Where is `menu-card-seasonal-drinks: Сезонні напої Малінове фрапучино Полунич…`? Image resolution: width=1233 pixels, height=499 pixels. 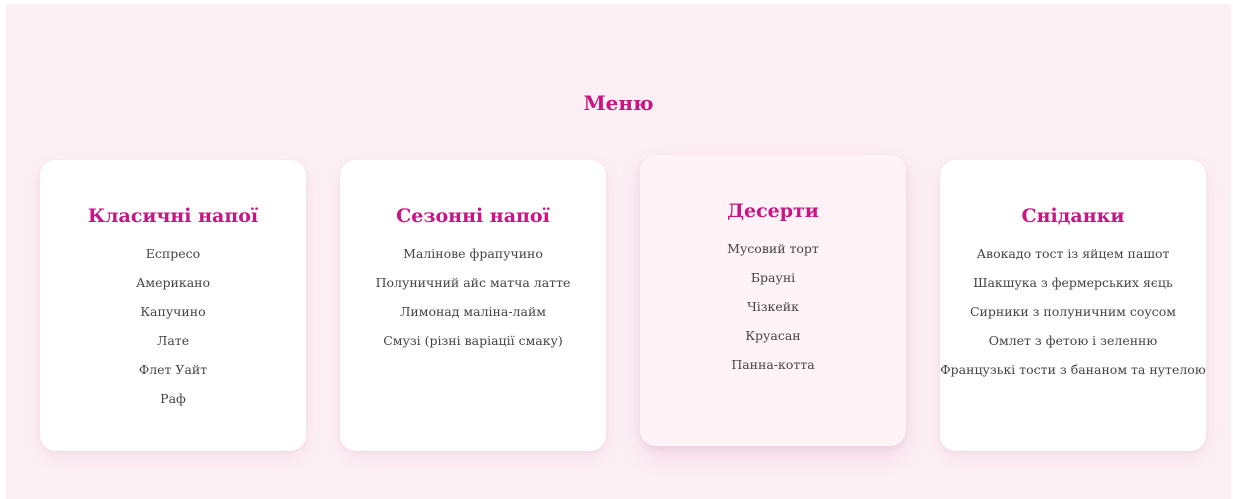
menu-card-seasonal-drinks: Сезонні напої Малінове фрапучино Полунич… is located at coordinates (473, 305).